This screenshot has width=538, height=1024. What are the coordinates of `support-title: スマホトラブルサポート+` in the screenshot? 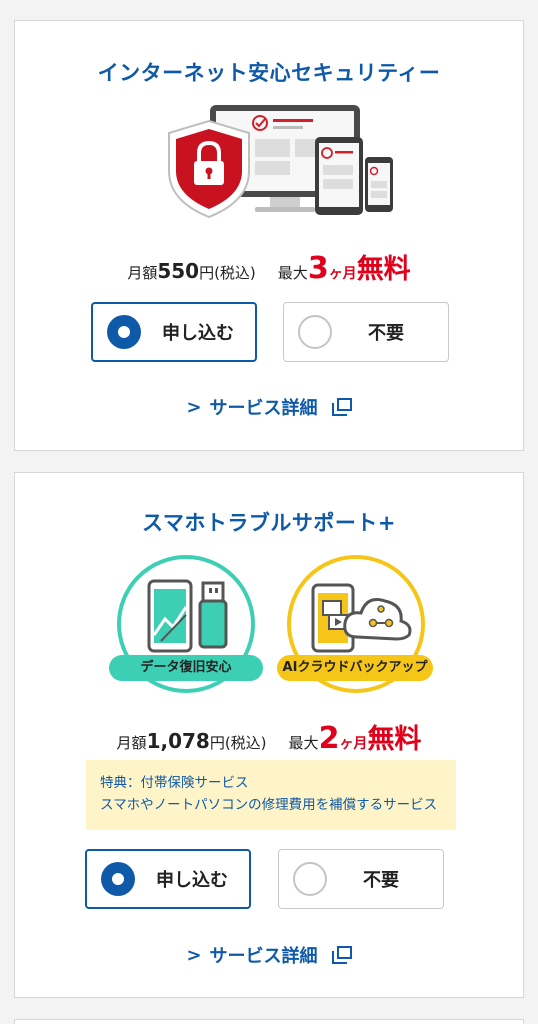 It's located at (269, 523).